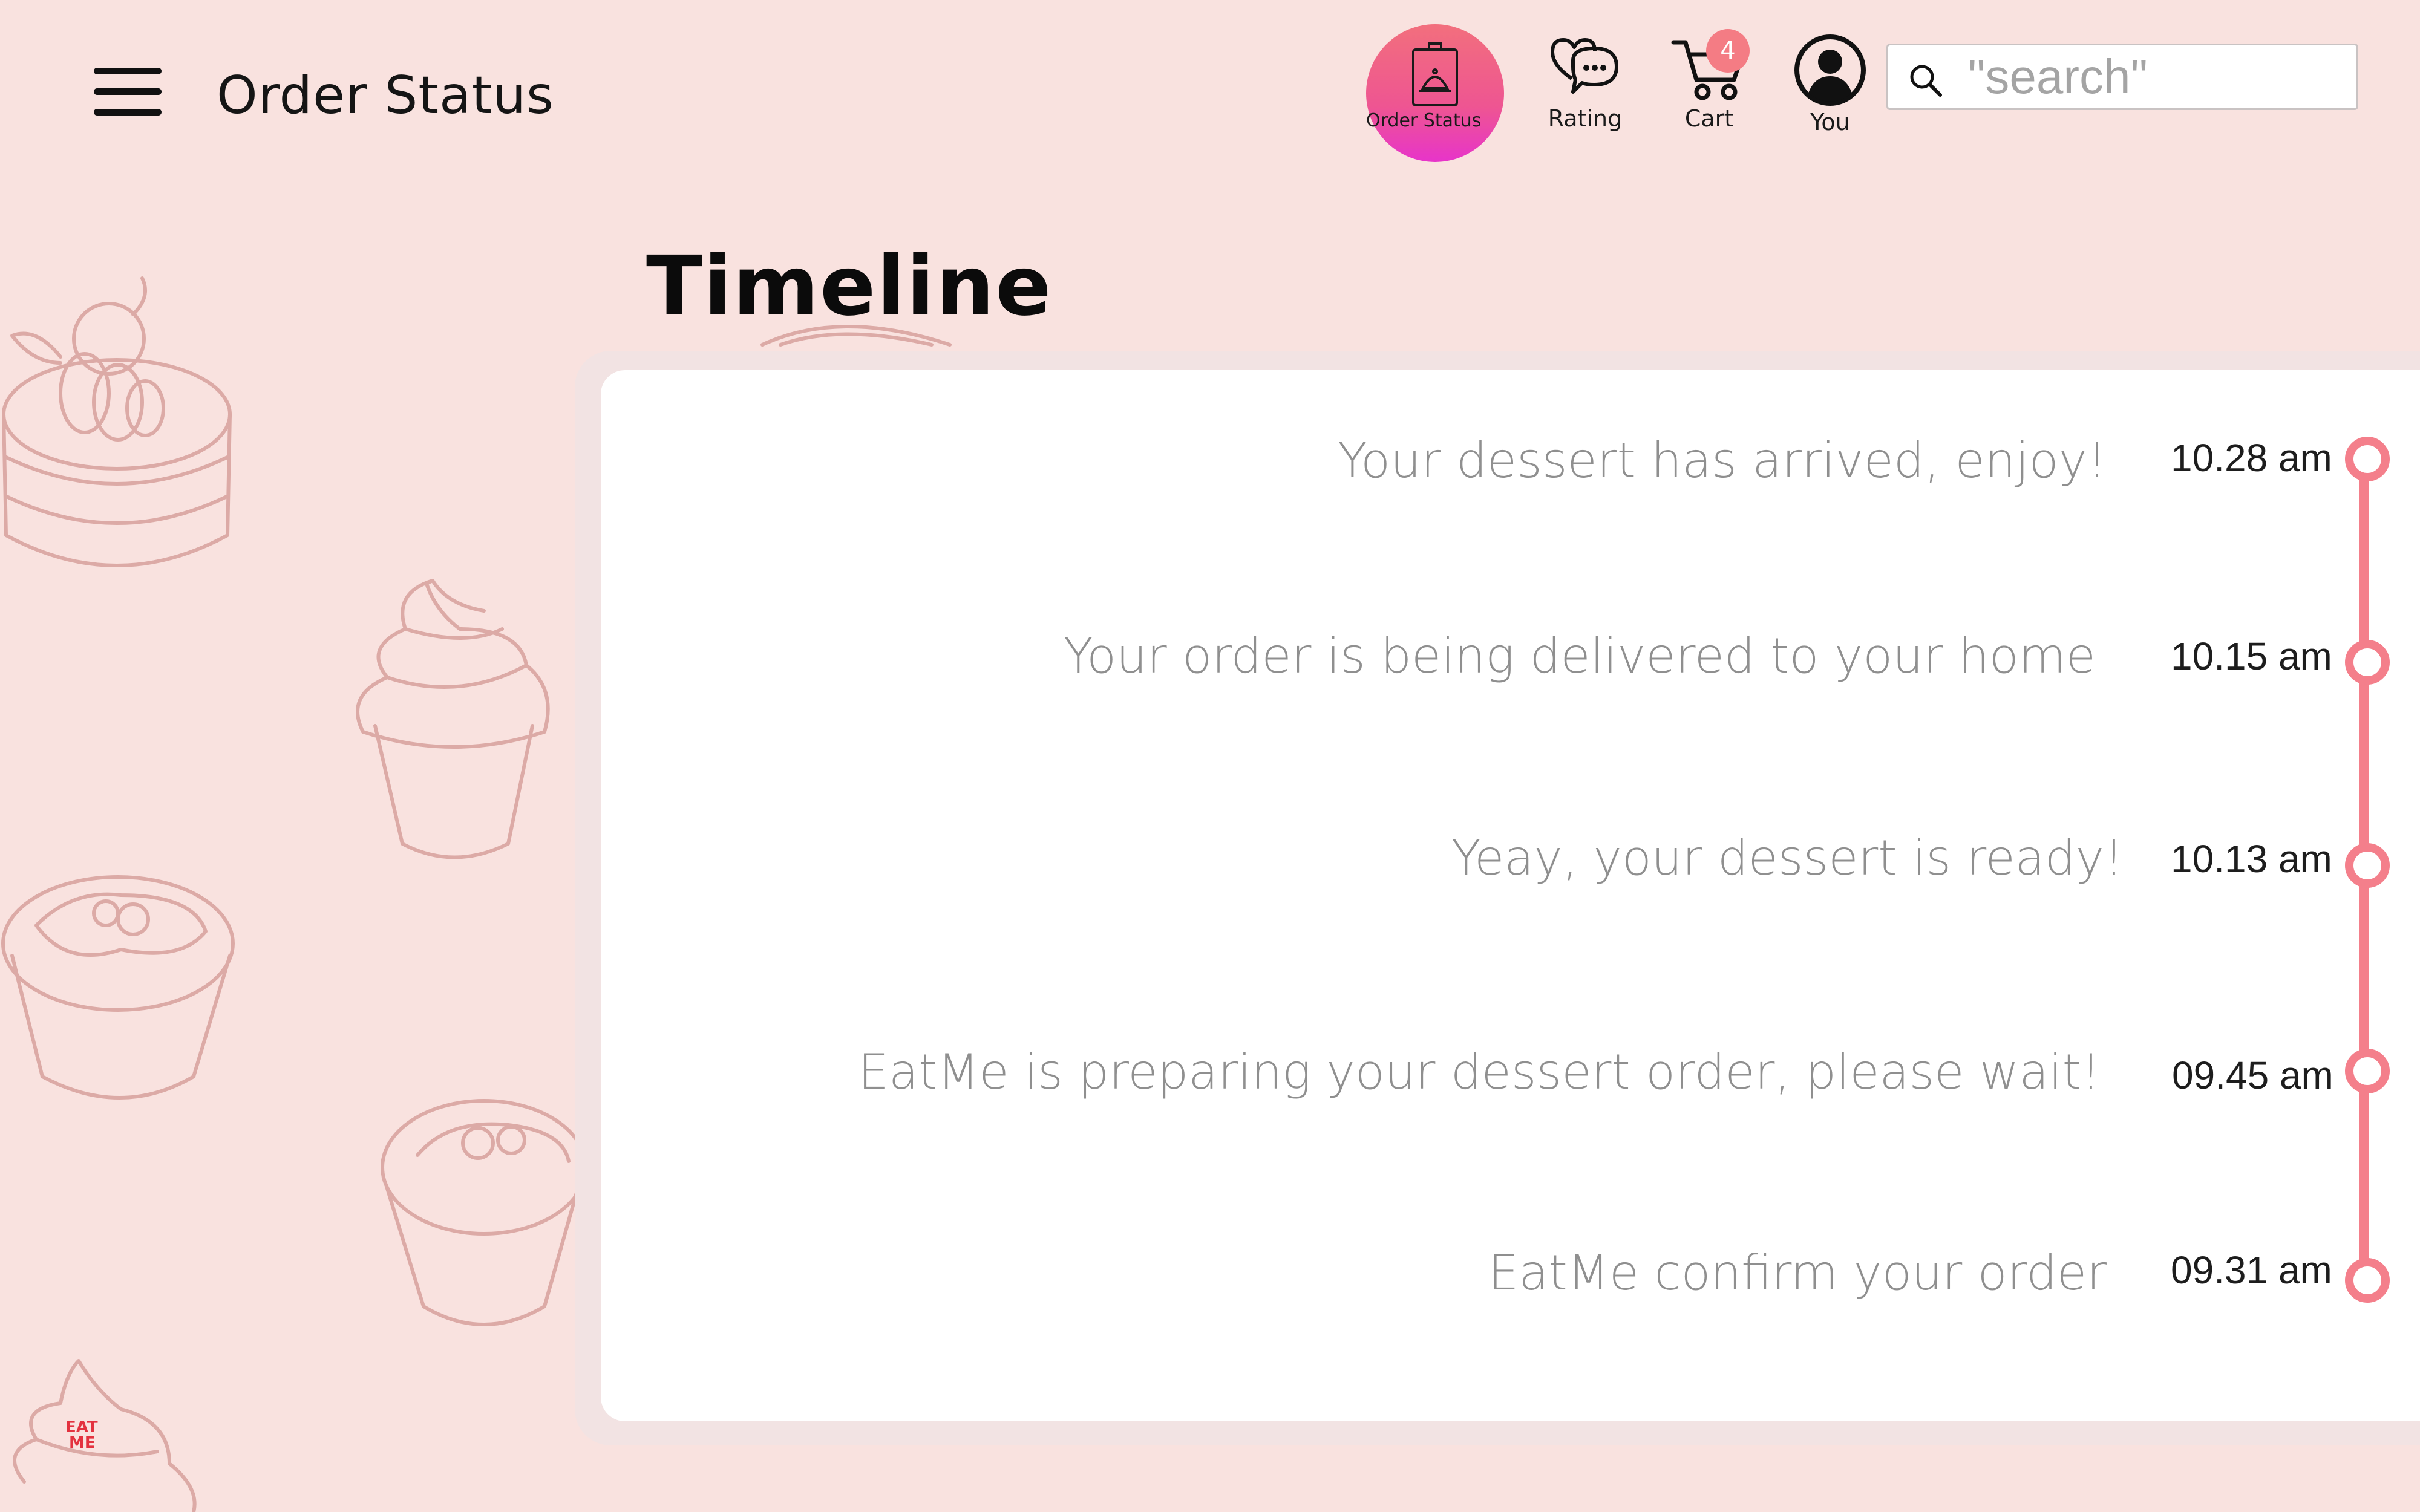 The height and width of the screenshot is (1512, 2420). What do you see at coordinates (1424, 121) in the screenshot?
I see `nav-order-status-label: Order Status` at bounding box center [1424, 121].